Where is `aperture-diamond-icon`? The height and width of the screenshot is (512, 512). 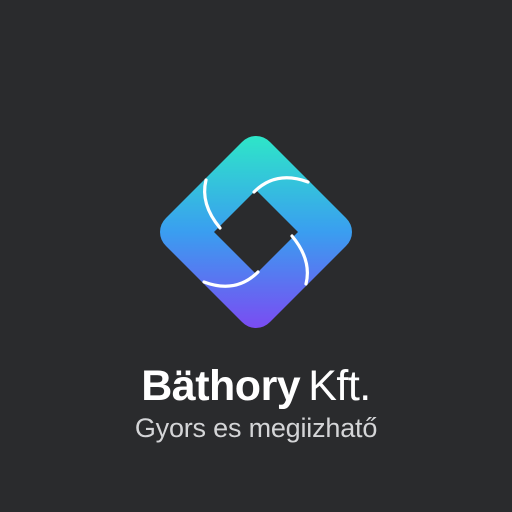
aperture-diamond-icon is located at coordinates (256, 232).